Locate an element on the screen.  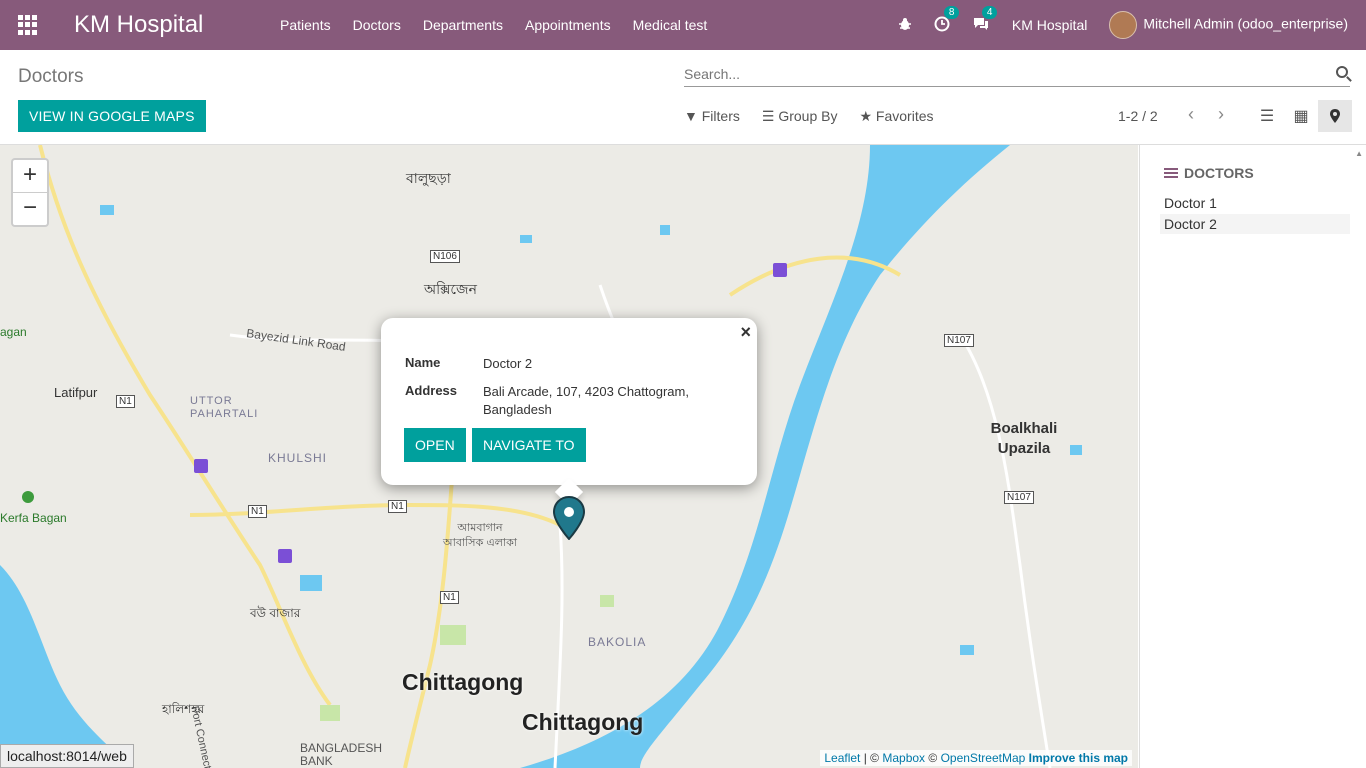
map-label: BAKOLIA is located at coordinates (617, 642).